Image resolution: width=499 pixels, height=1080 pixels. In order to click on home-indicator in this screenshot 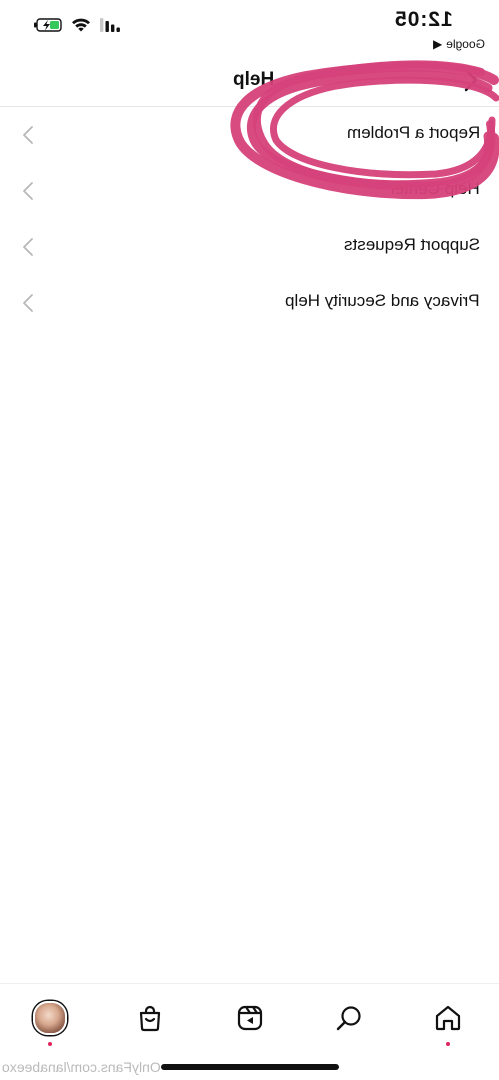, I will do `click(250, 1067)`.